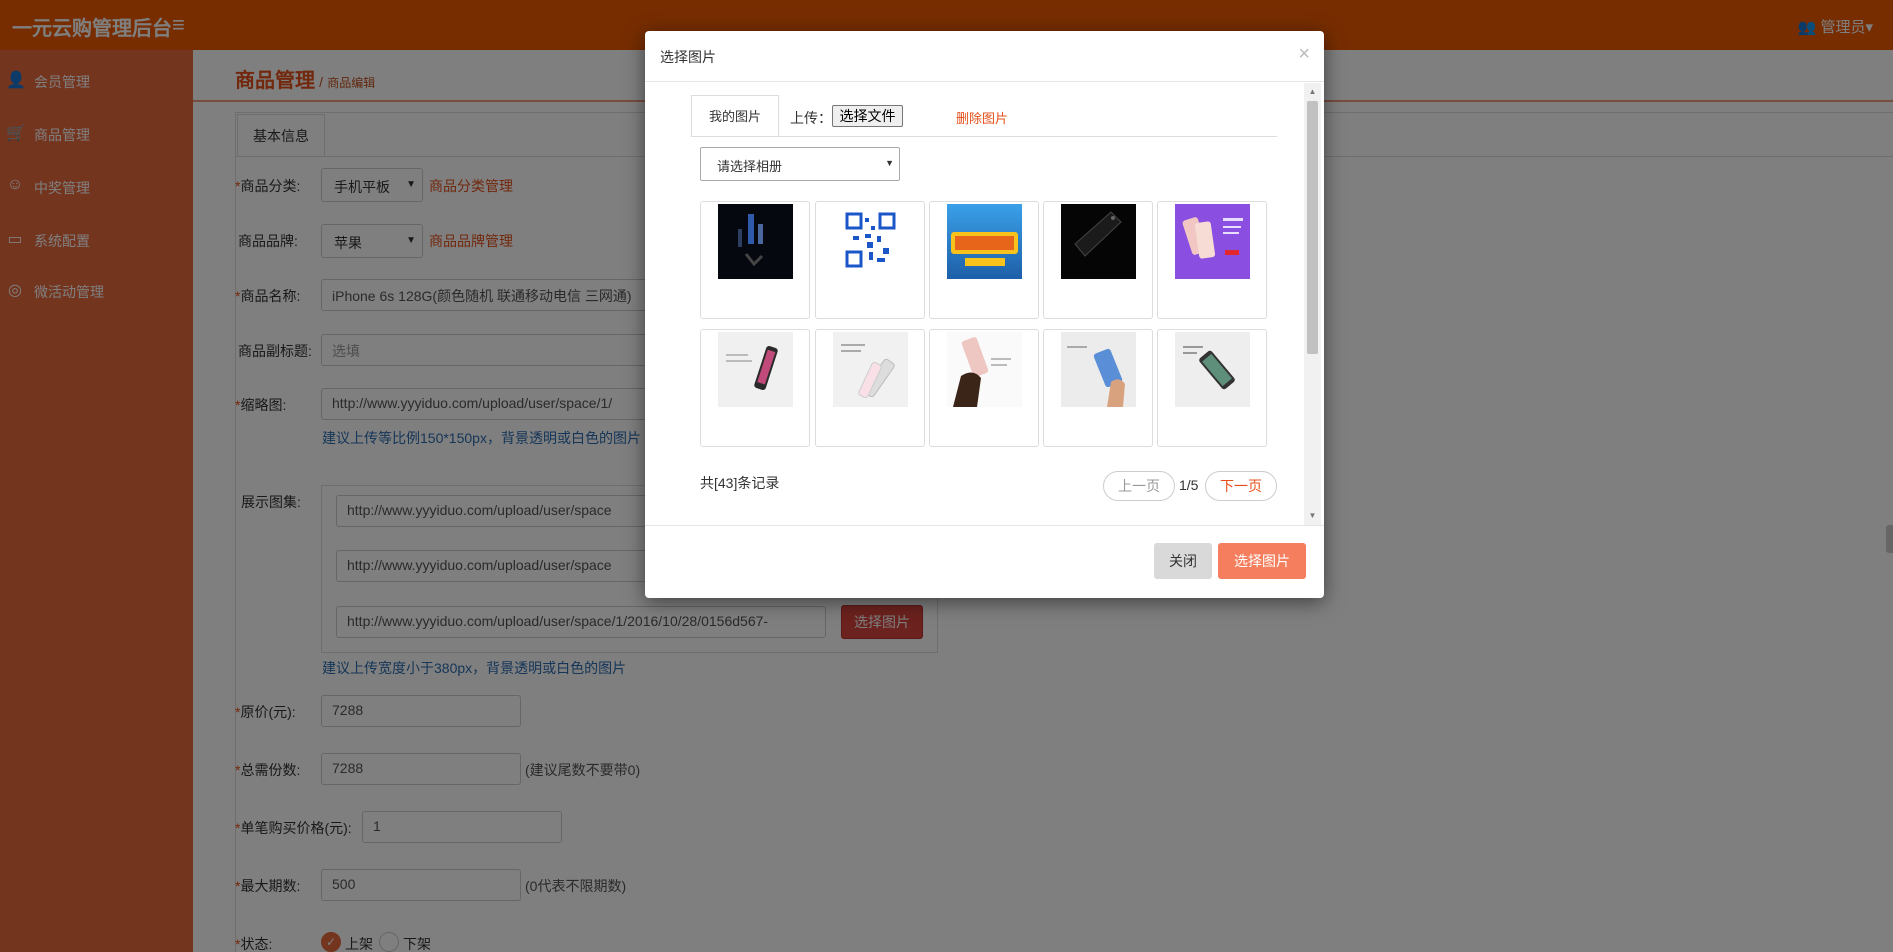 Image resolution: width=1893 pixels, height=952 pixels. Describe the element at coordinates (1189, 485) in the screenshot. I see `page-indicator: 1/5` at that location.